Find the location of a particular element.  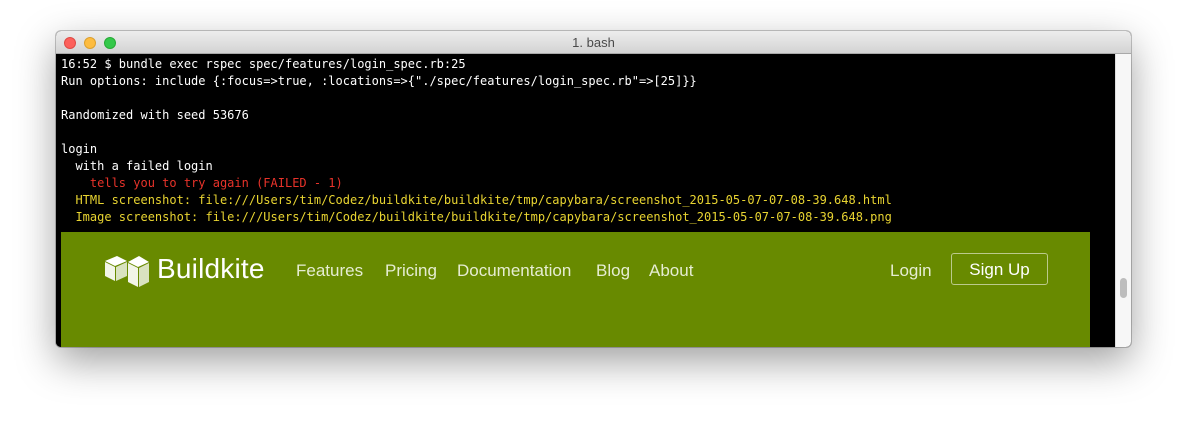

nav-documentation: Documentation is located at coordinates (514, 271).